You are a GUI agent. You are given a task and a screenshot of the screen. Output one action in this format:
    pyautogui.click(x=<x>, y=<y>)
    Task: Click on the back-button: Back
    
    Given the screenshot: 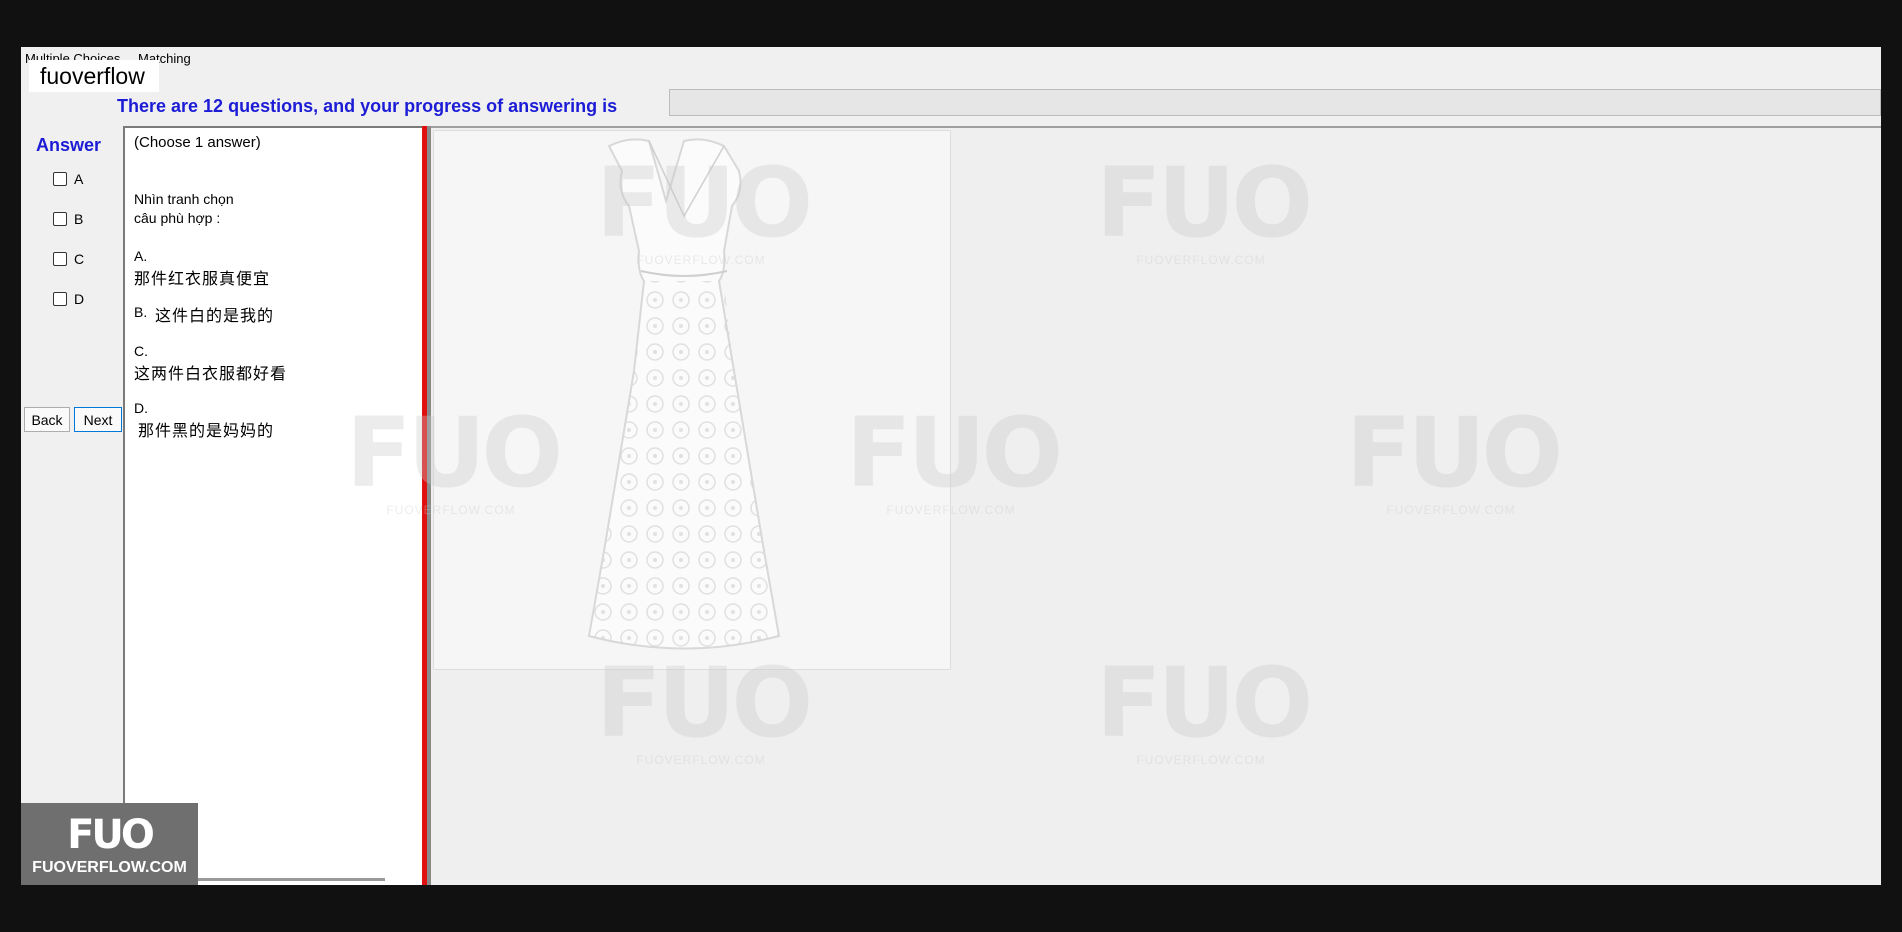 What is the action you would take?
    pyautogui.click(x=47, y=419)
    